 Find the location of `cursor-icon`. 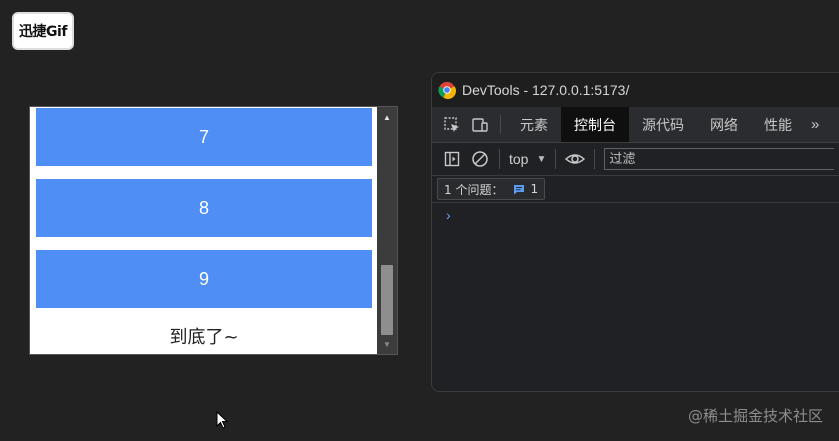

cursor-icon is located at coordinates (222, 420).